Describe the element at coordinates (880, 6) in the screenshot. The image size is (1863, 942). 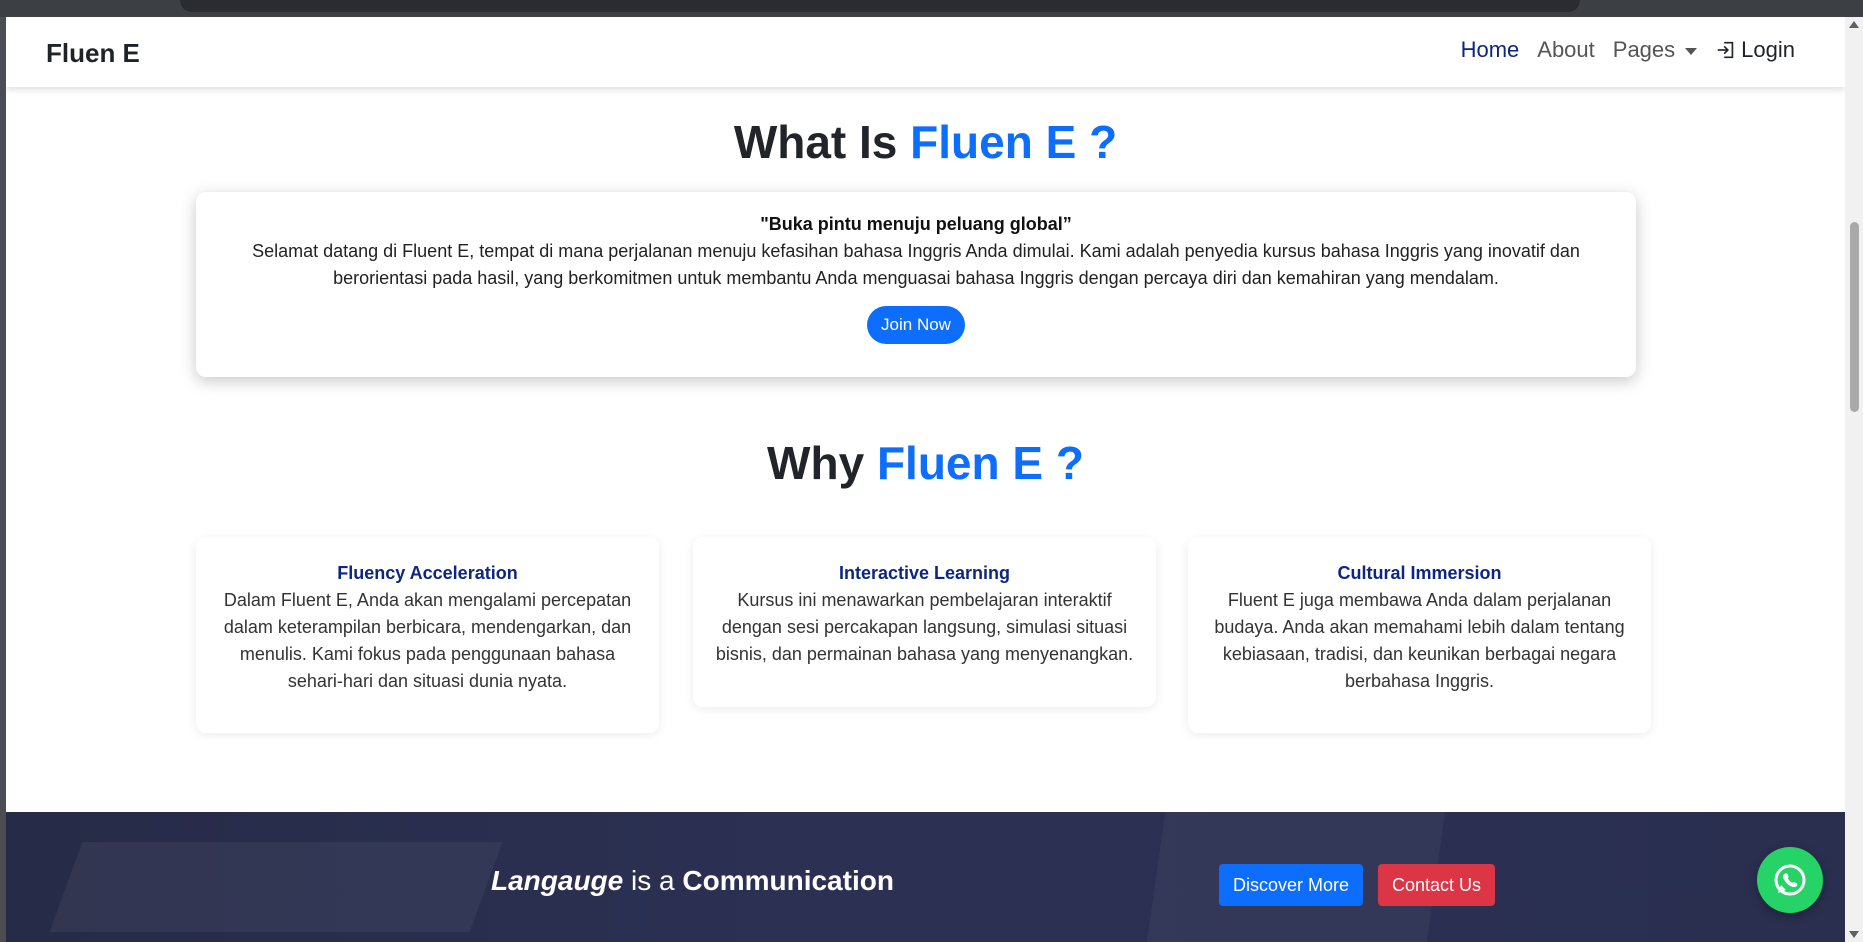
I see `browser-address-bar` at that location.